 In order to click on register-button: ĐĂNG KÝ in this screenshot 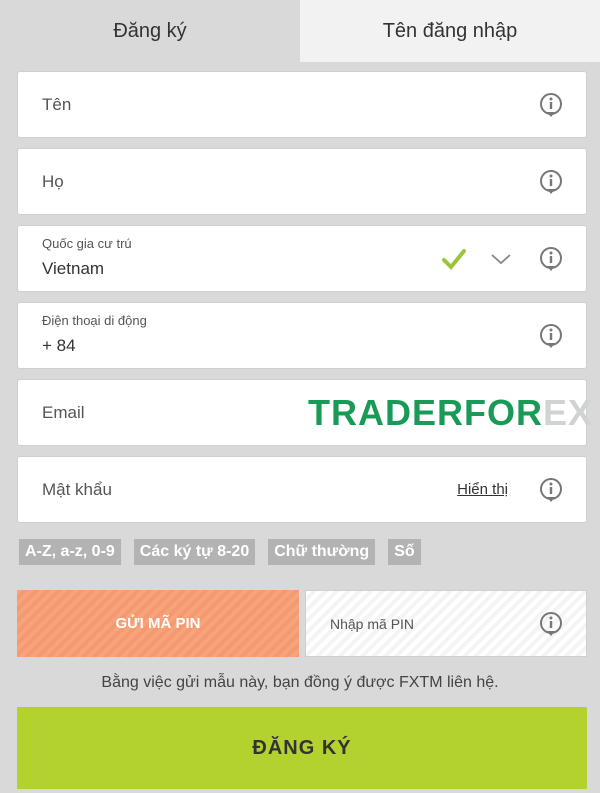, I will do `click(302, 748)`.